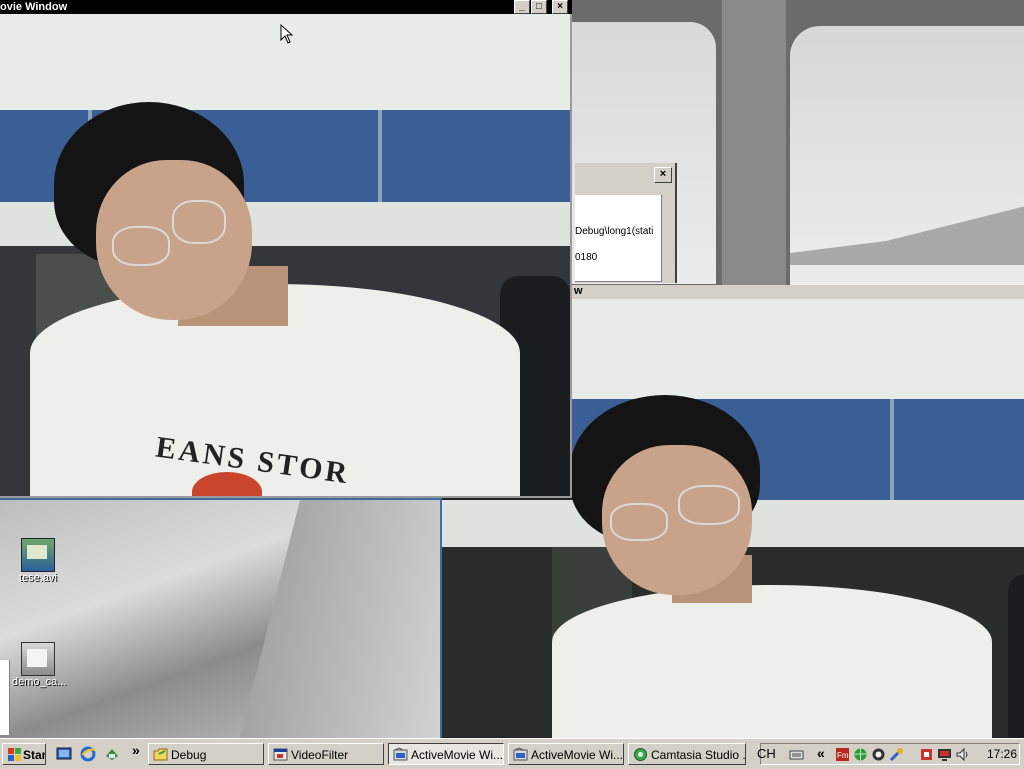  What do you see at coordinates (136, 750) in the screenshot?
I see `quick-launch-more: »` at bounding box center [136, 750].